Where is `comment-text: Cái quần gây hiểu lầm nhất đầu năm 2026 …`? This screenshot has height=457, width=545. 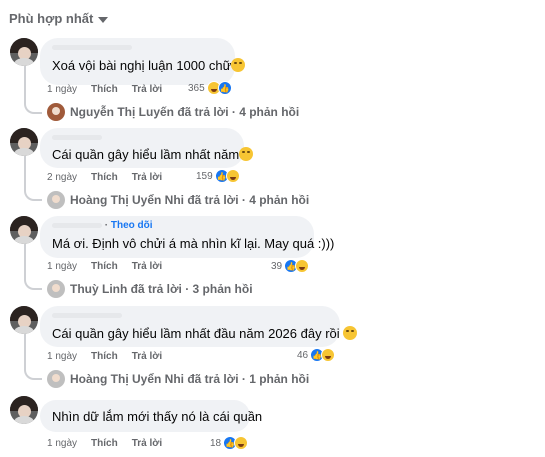 comment-text: Cái quần gây hiểu lầm nhất đầu năm 2026 … is located at coordinates (205, 333).